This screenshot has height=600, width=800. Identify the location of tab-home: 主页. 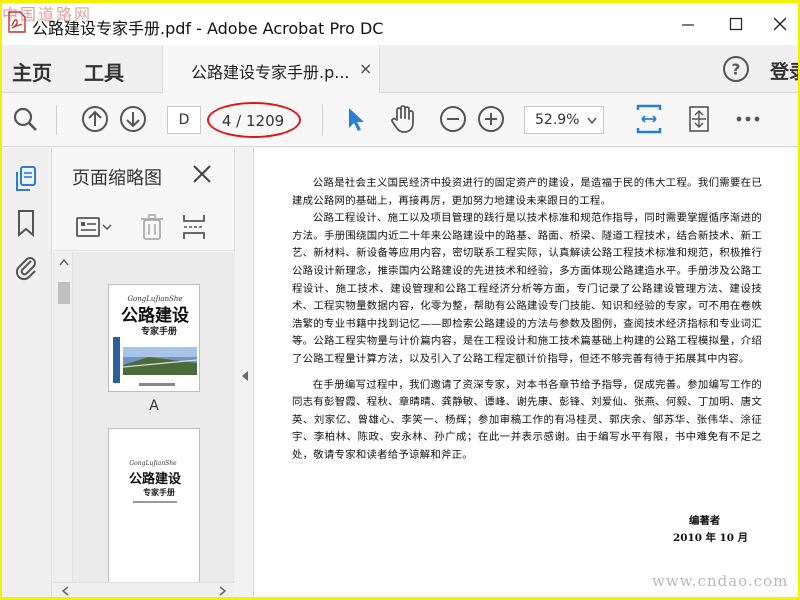
(32, 71).